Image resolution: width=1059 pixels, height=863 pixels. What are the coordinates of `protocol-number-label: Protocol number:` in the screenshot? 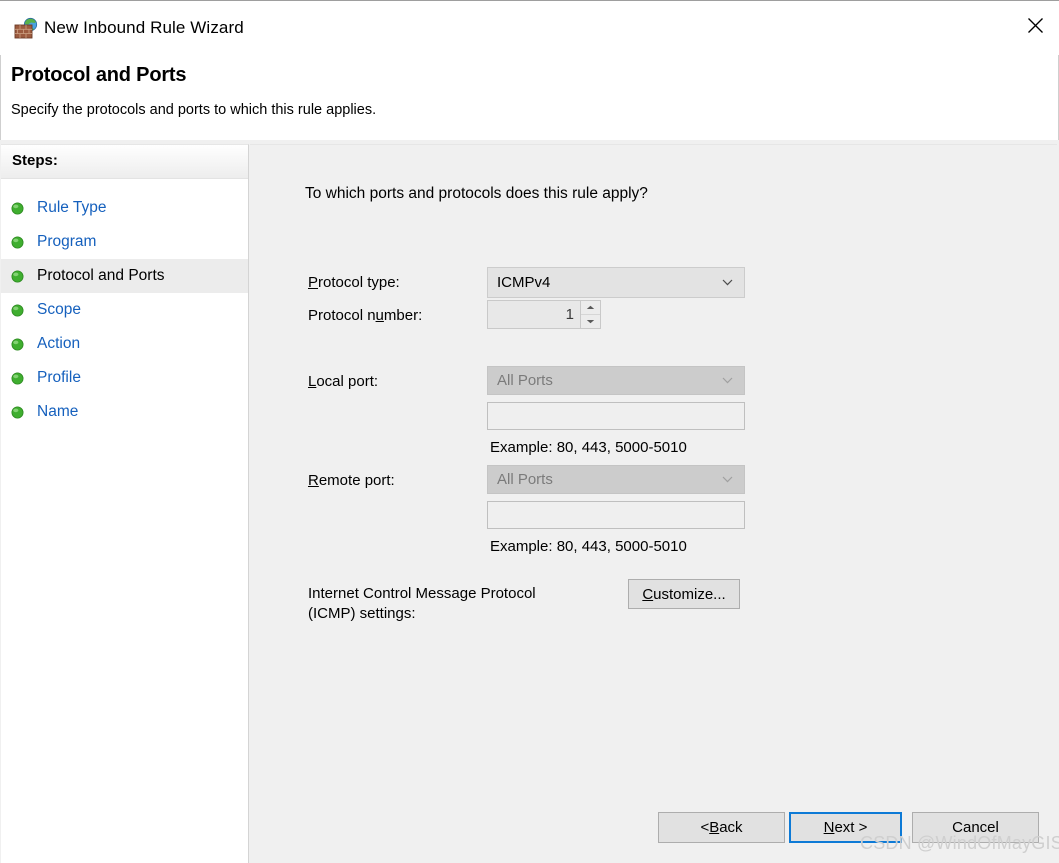 It's located at (365, 315).